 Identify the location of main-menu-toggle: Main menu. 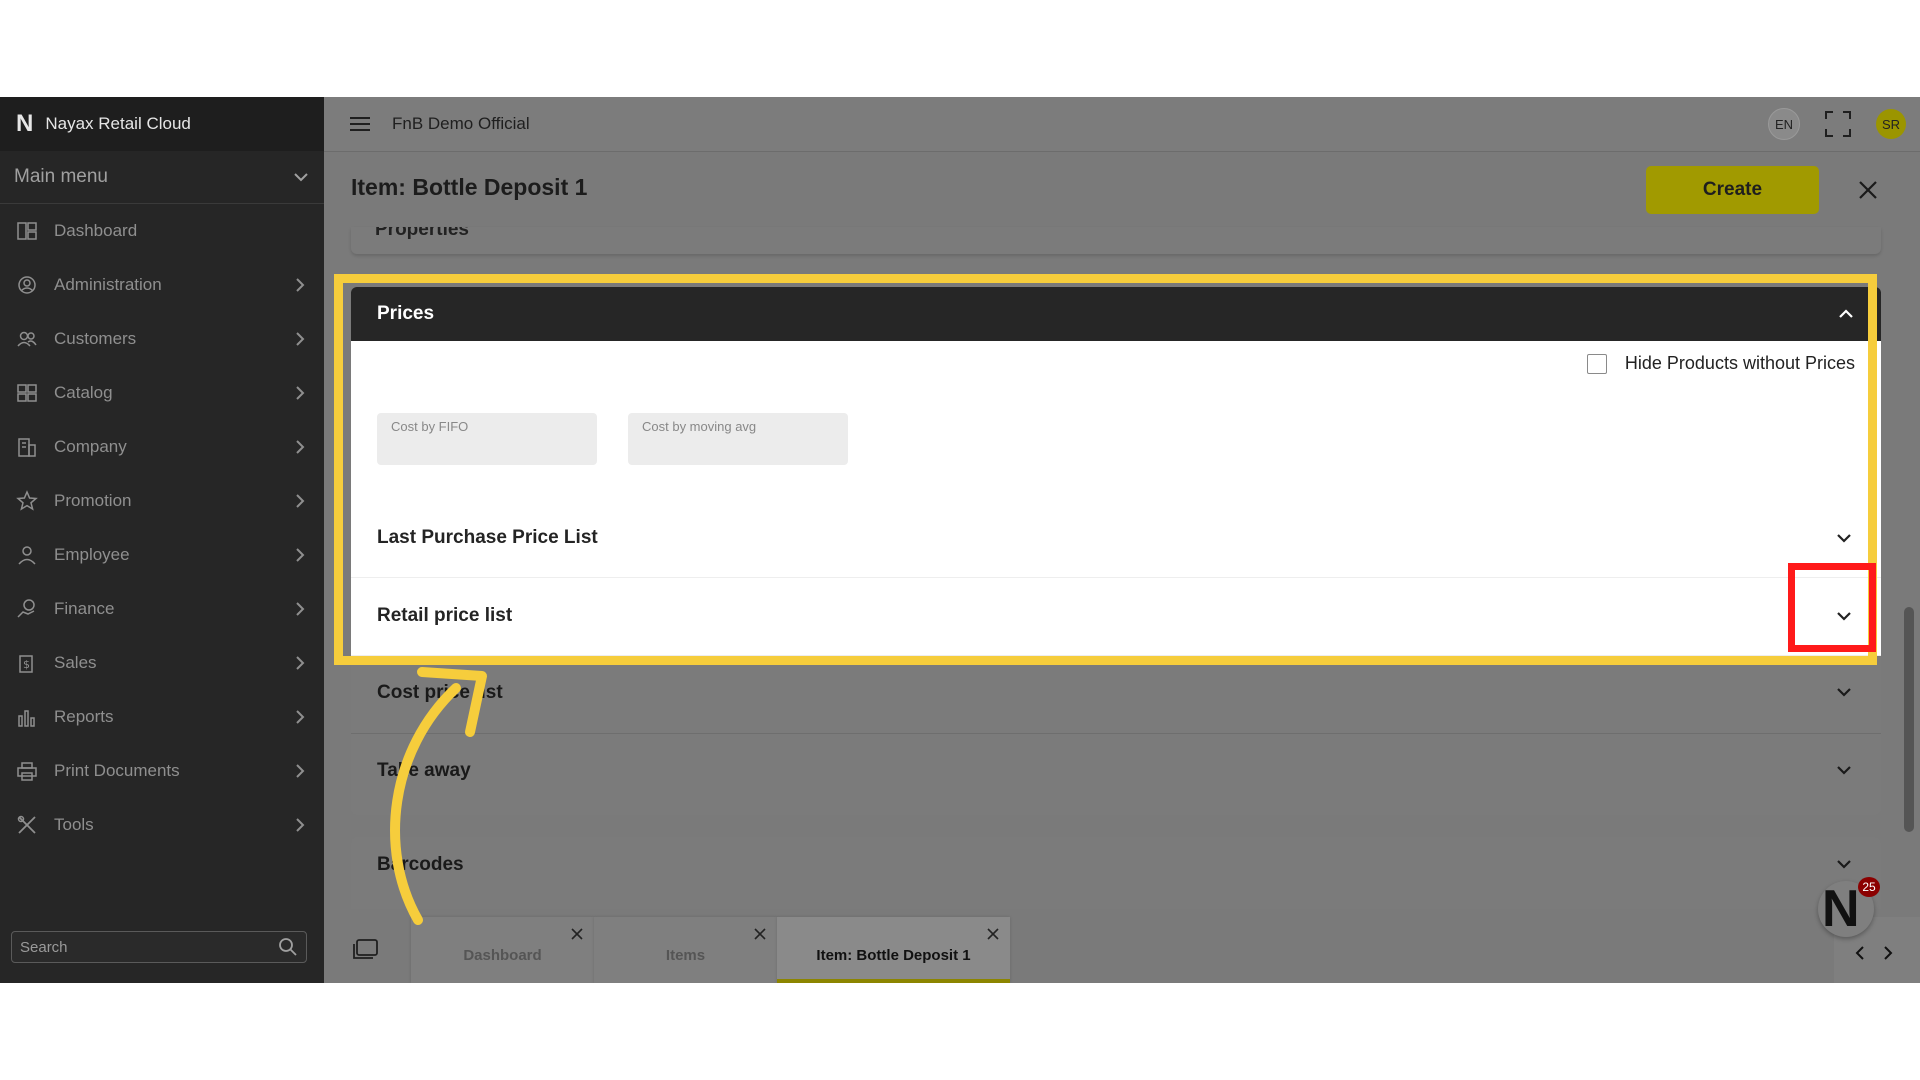
(162, 177).